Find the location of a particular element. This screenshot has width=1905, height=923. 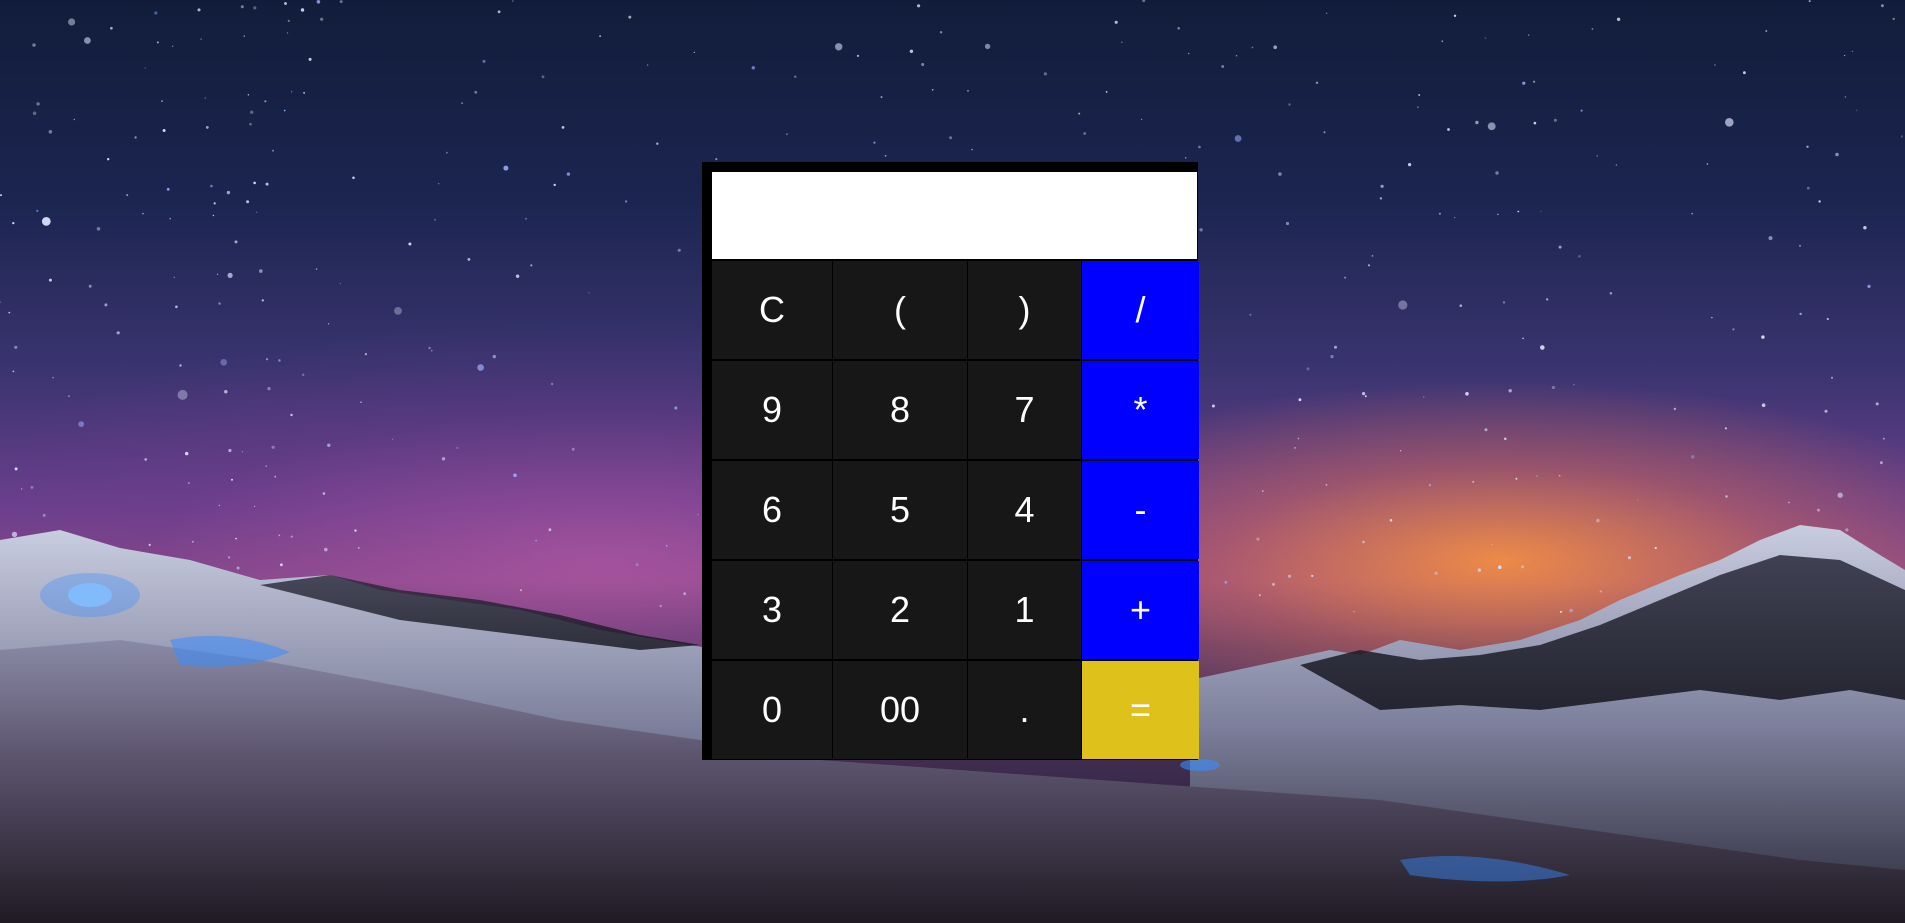

digit-6-button: 6 is located at coordinates (772, 510).